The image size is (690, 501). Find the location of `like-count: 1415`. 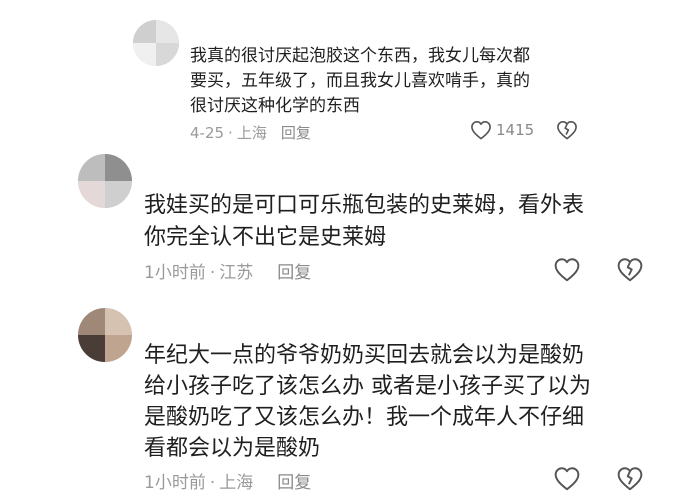

like-count: 1415 is located at coordinates (515, 130).